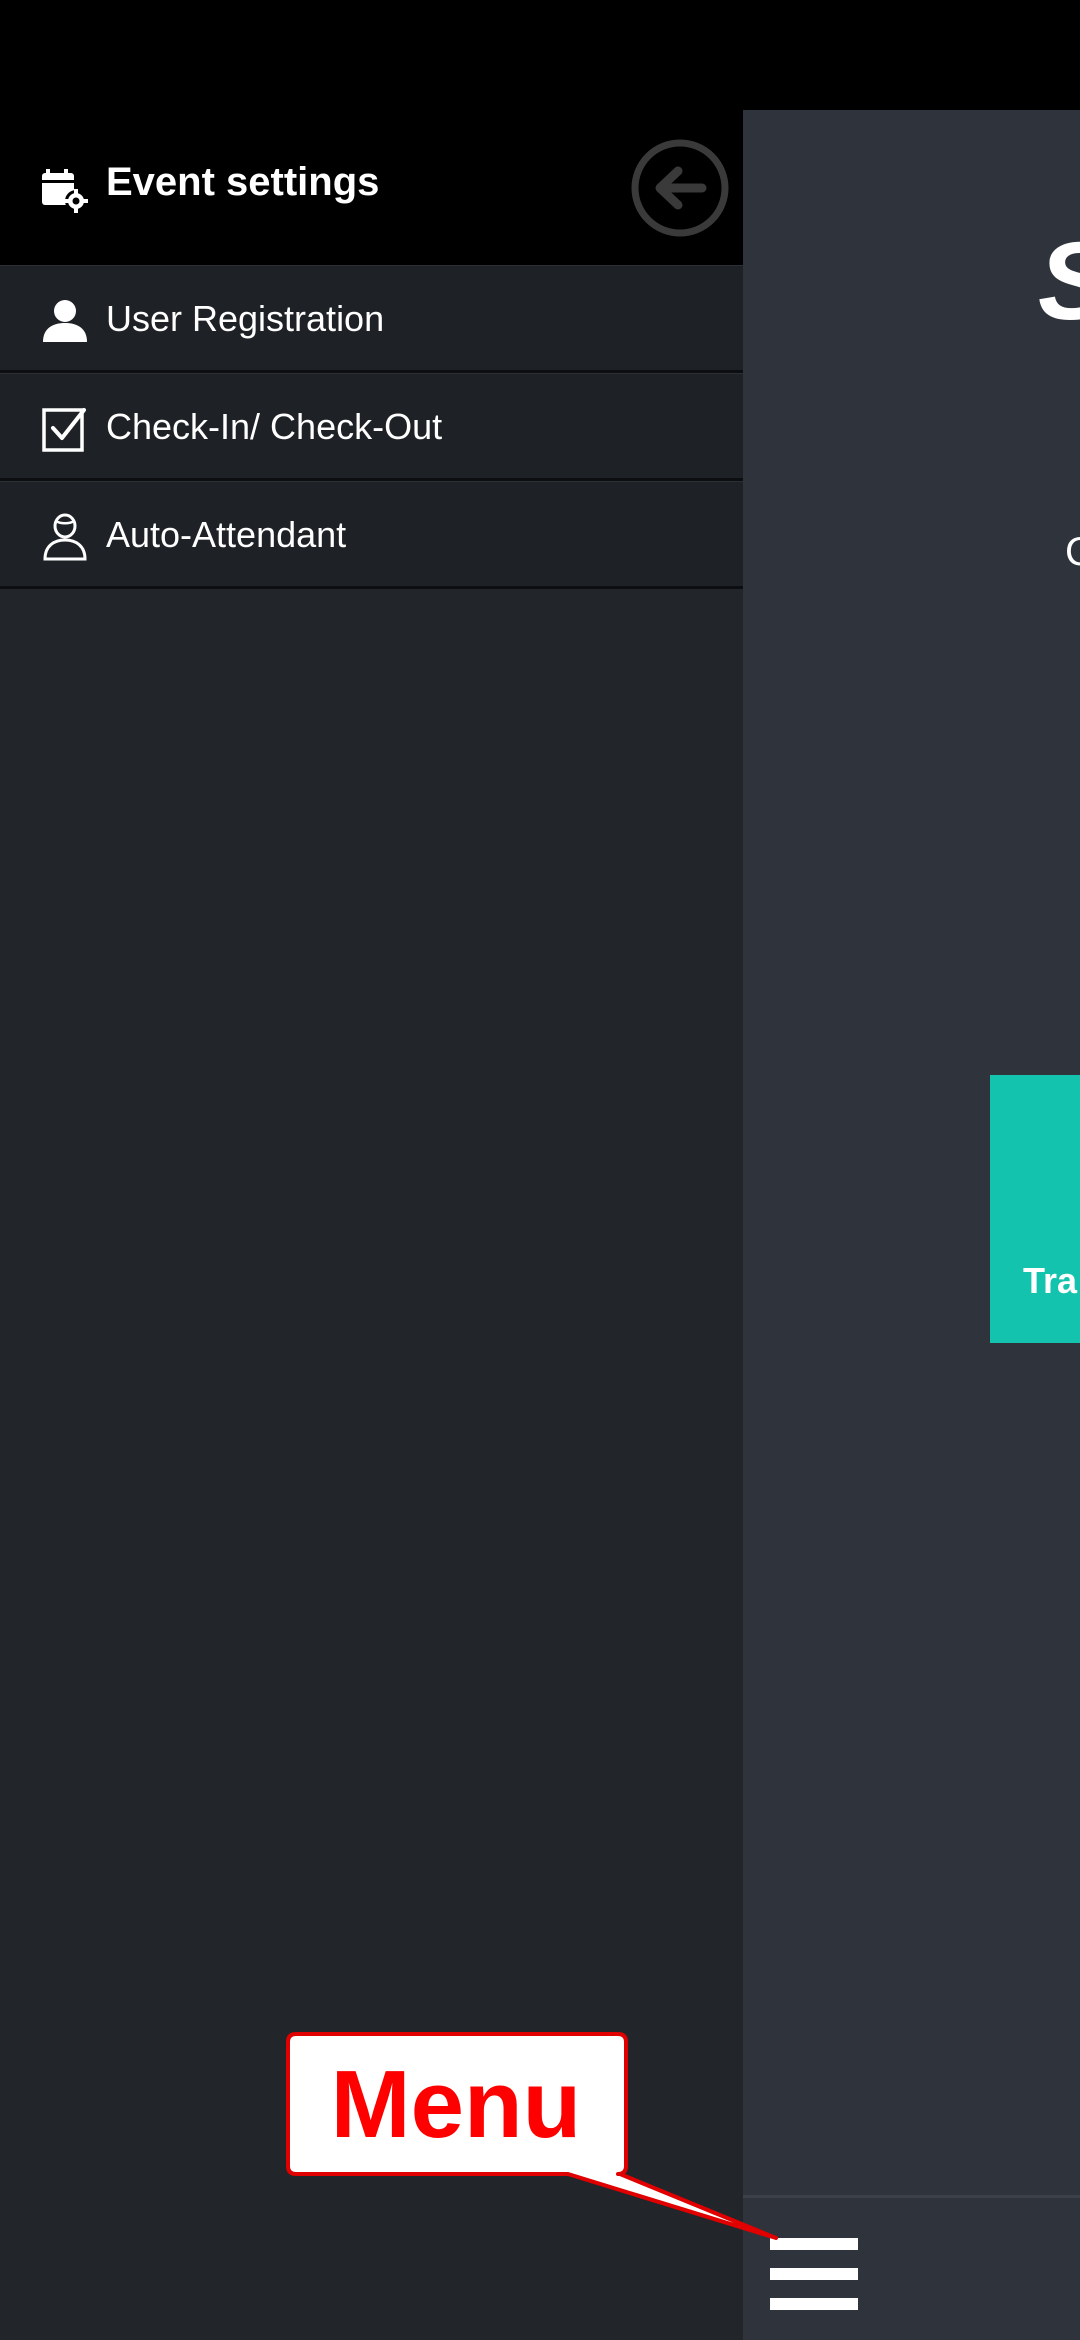  I want to click on bottom-bar, so click(911, 2267).